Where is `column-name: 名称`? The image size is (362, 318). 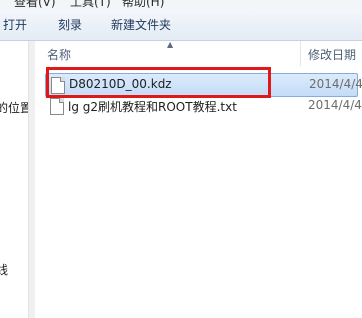 column-name: 名称 is located at coordinates (59, 54).